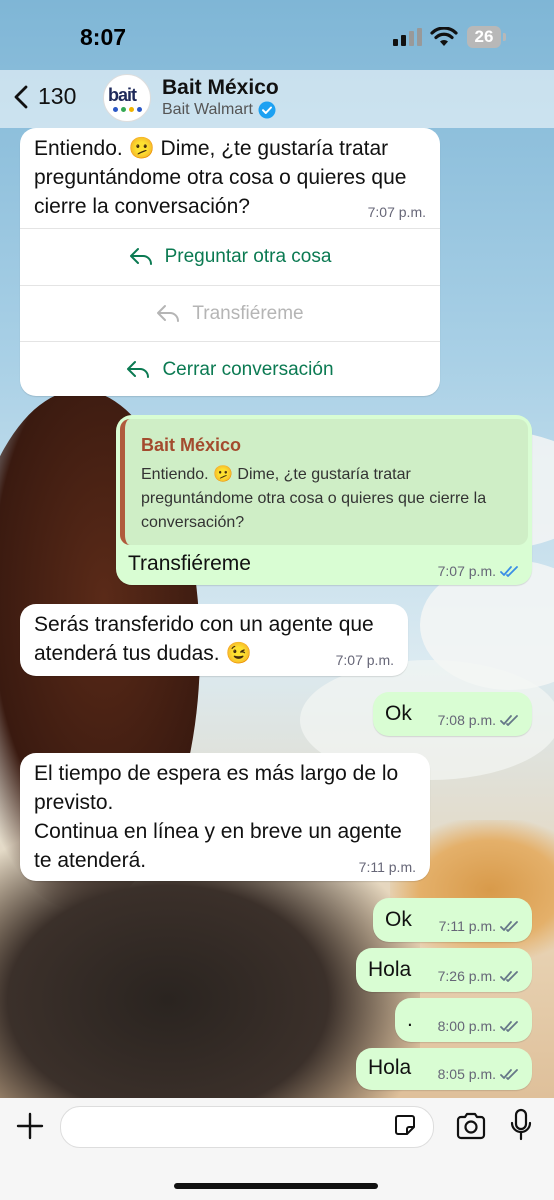  What do you see at coordinates (466, 1026) in the screenshot?
I see `message-time: 8:00 p.m.` at bounding box center [466, 1026].